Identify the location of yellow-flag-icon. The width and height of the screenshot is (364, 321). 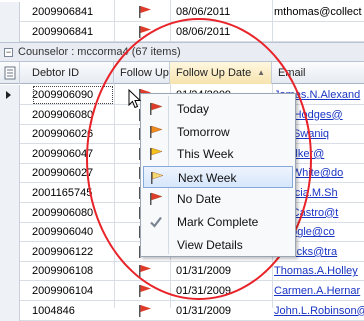
(156, 154).